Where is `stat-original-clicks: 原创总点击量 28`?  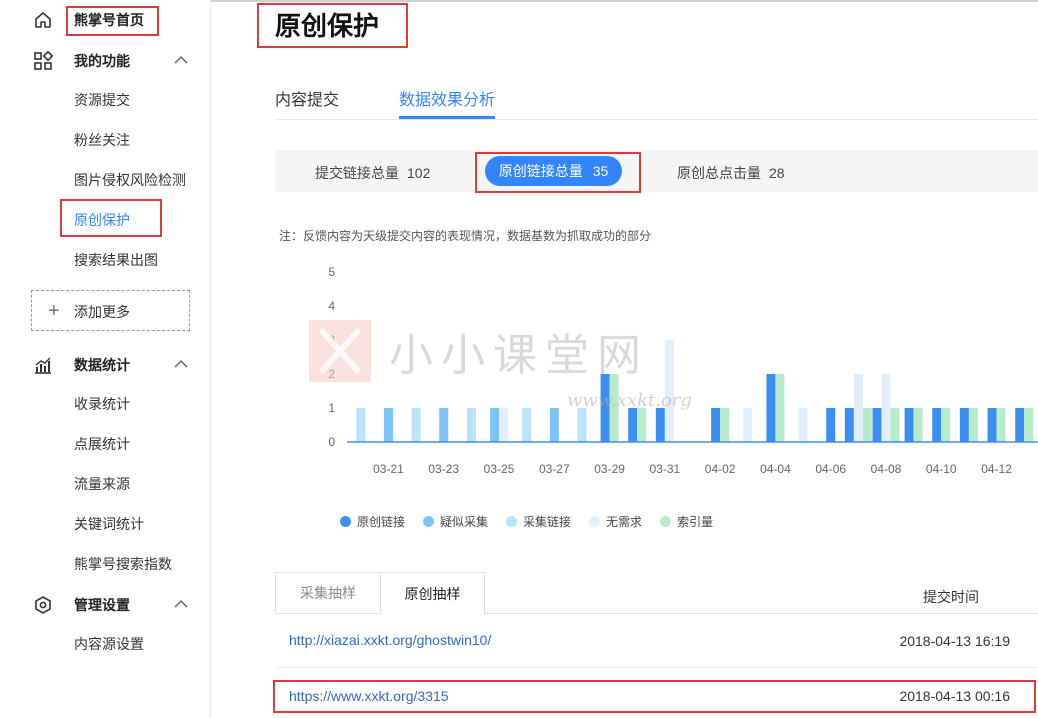 stat-original-clicks: 原创总点击量 28 is located at coordinates (731, 173).